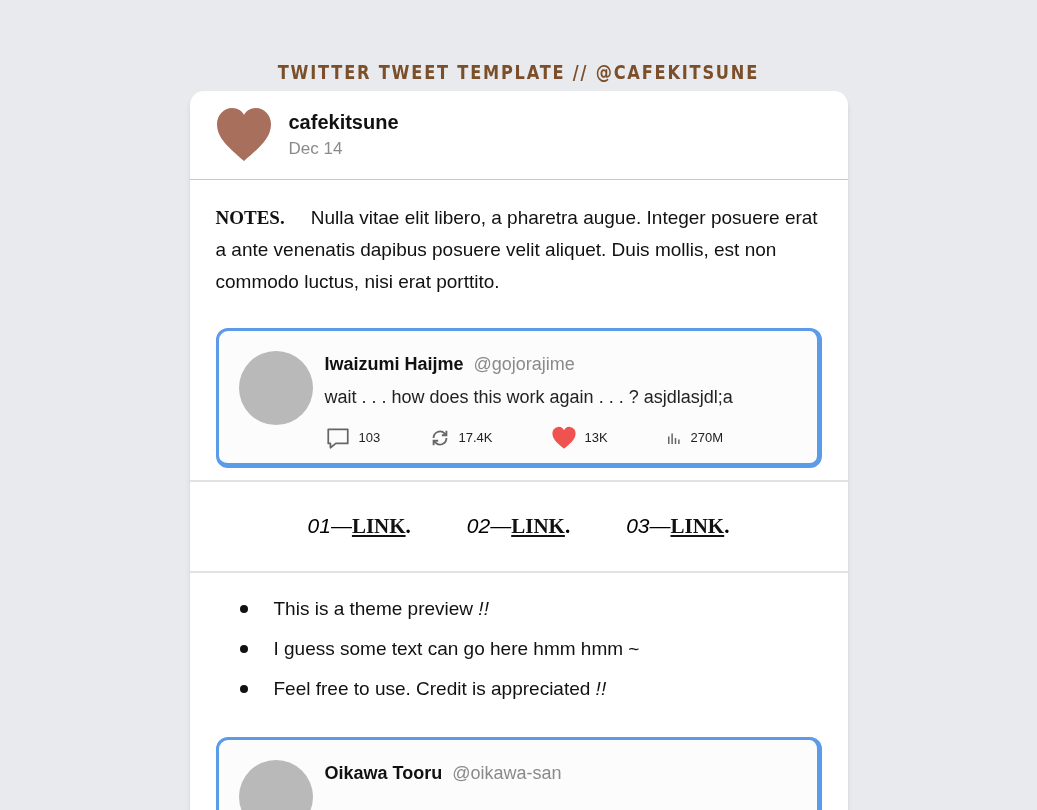 This screenshot has width=1037, height=810. What do you see at coordinates (456, 648) in the screenshot?
I see `bullet-text: I guess some text can go here hmm hmm ~` at bounding box center [456, 648].